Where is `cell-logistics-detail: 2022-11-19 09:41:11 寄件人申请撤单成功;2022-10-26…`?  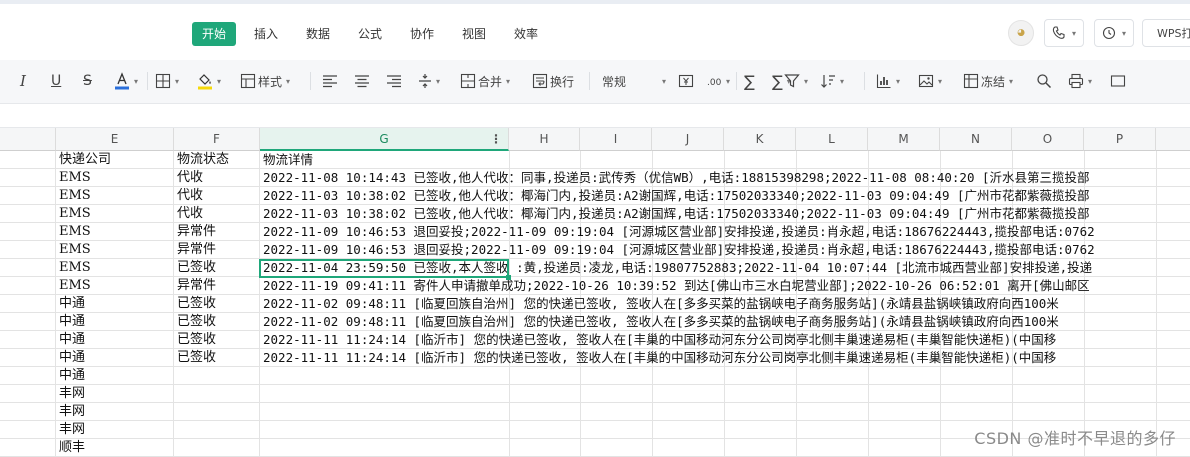
cell-logistics-detail: 2022-11-19 09:41:11 寄件人申请撤单成功;2022-10-26… is located at coordinates (725, 286).